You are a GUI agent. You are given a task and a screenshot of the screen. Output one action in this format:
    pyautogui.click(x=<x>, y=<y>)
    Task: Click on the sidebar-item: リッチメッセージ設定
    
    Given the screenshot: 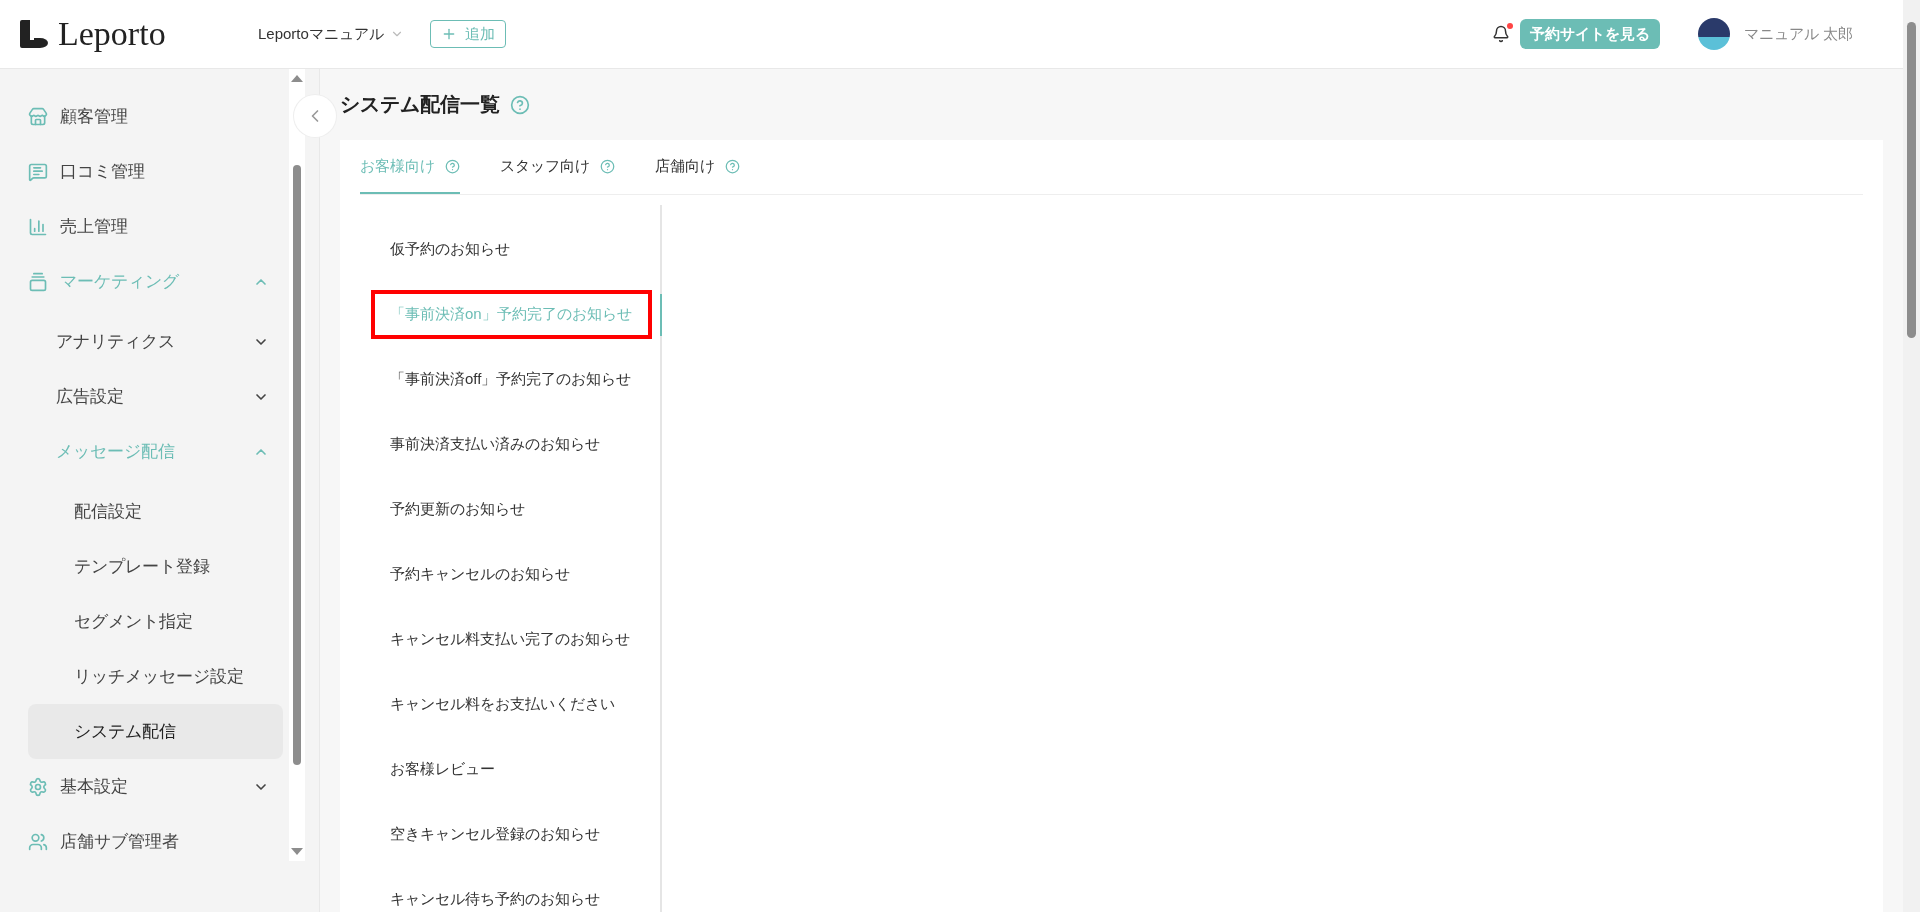 What is the action you would take?
    pyautogui.click(x=155, y=676)
    